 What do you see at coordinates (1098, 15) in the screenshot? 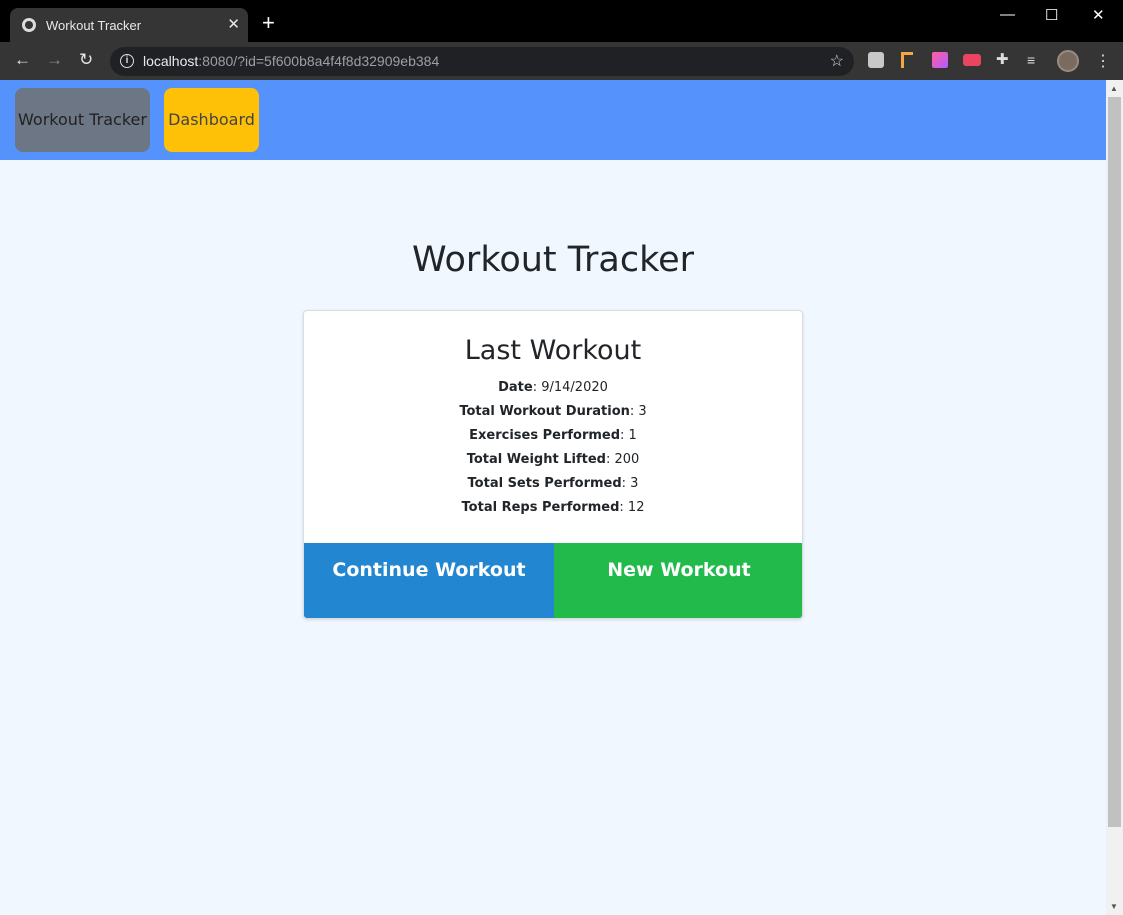
I see `close-window-icon: ✕` at bounding box center [1098, 15].